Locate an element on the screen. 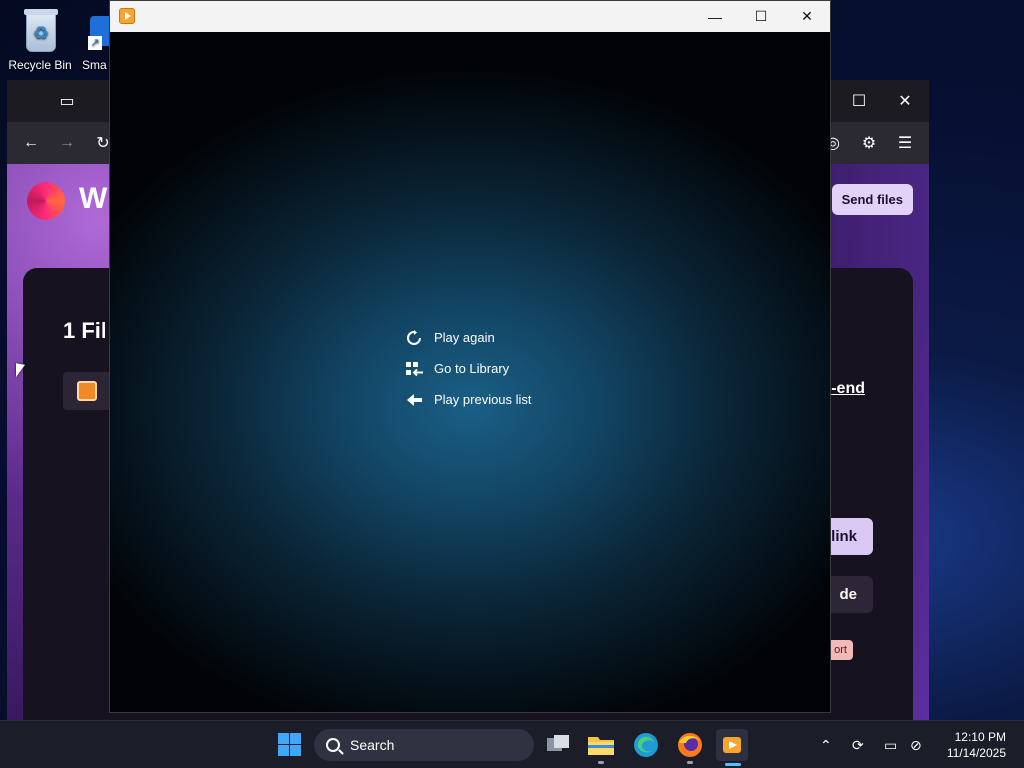  player-titlebar: — ☐ ✕ is located at coordinates (470, 16).